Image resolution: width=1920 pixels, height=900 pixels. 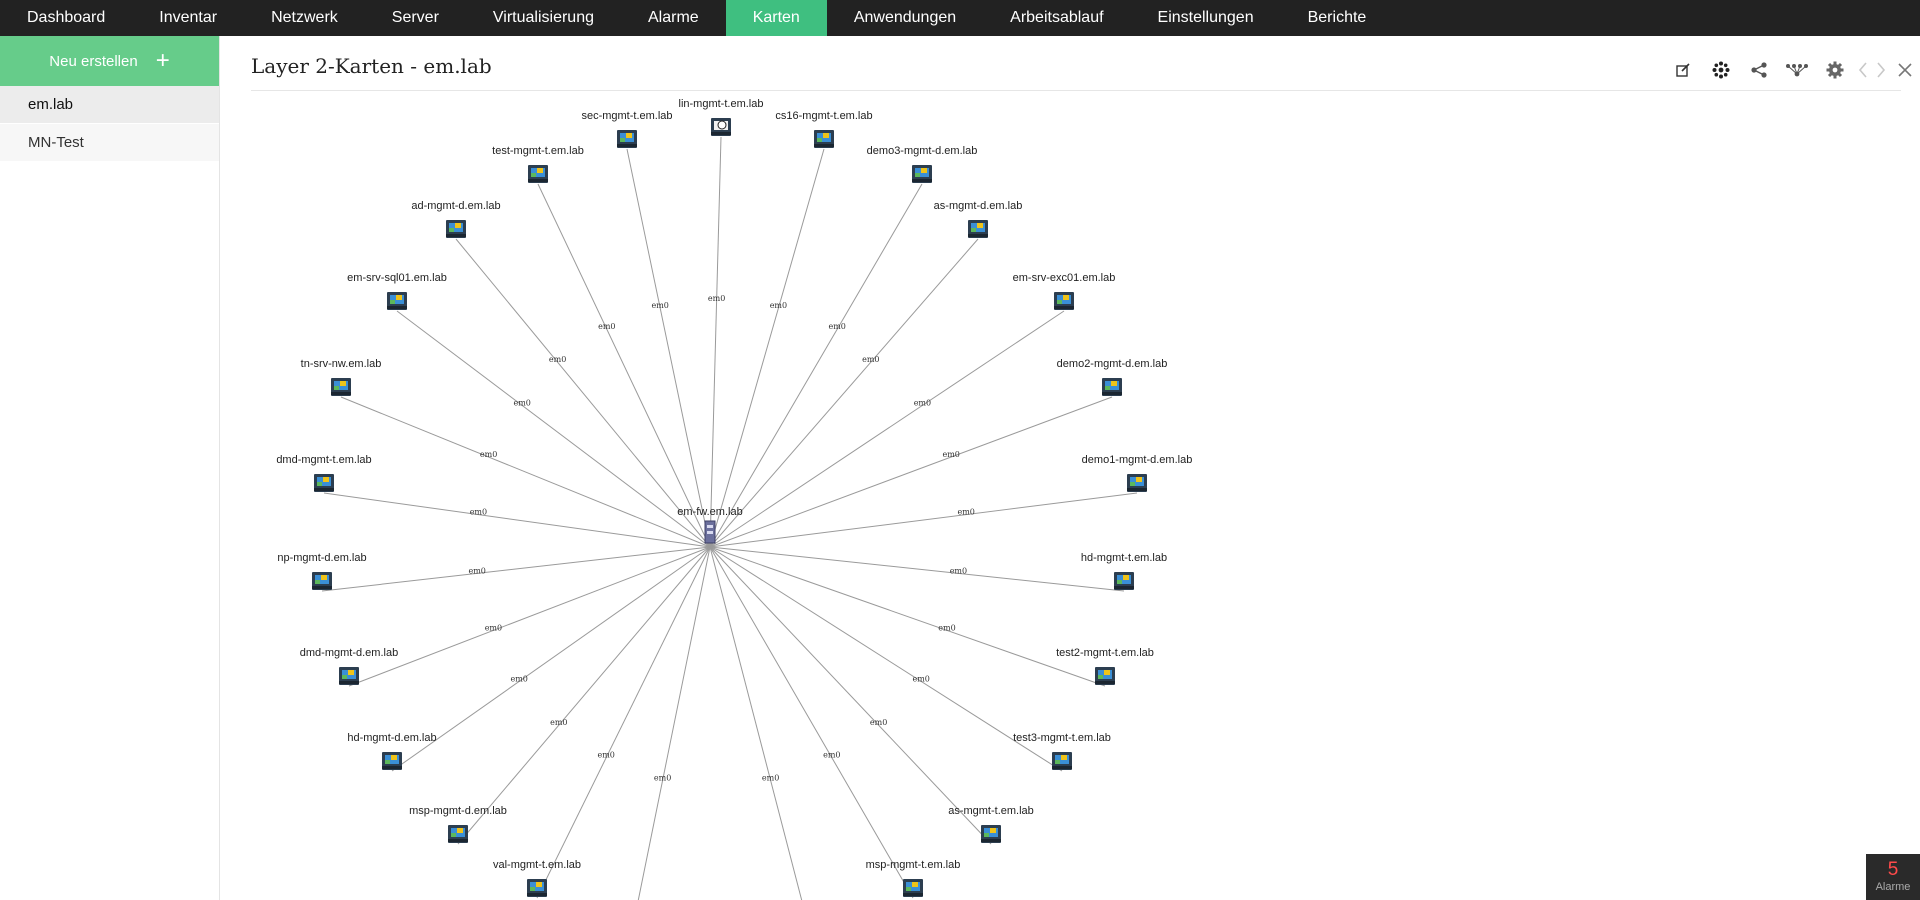 What do you see at coordinates (1905, 70) in the screenshot?
I see `close-icon` at bounding box center [1905, 70].